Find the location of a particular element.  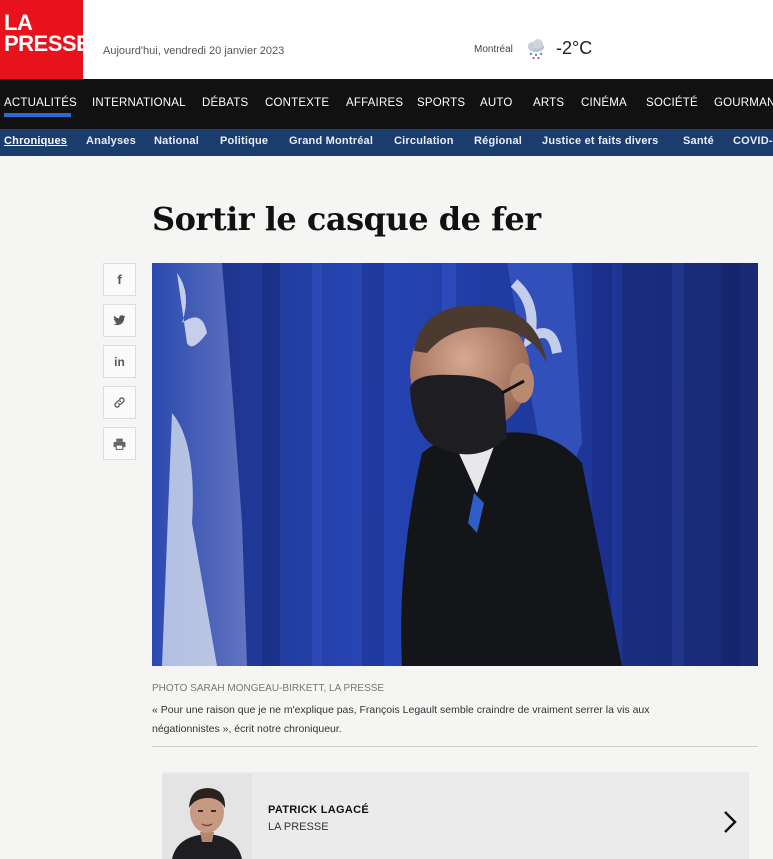

twitter-icon is located at coordinates (119, 320).